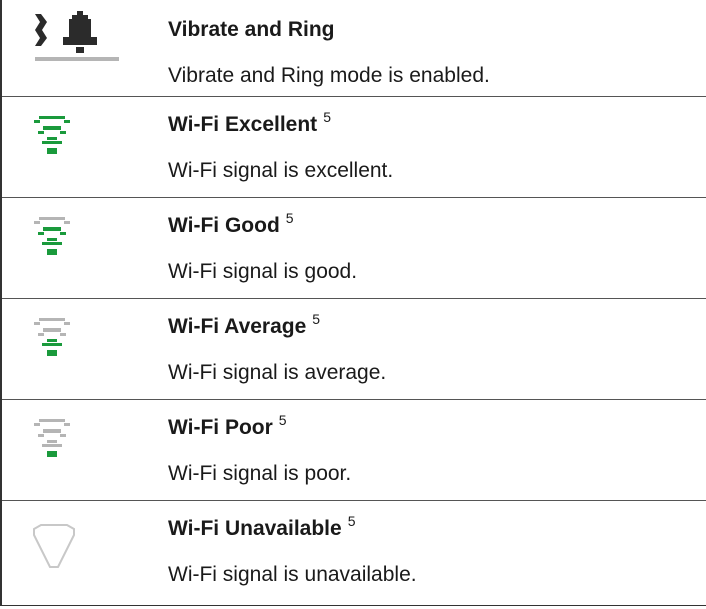  Describe the element at coordinates (262, 526) in the screenshot. I see `row-title: Wi-Fi Unavailable 5` at that location.